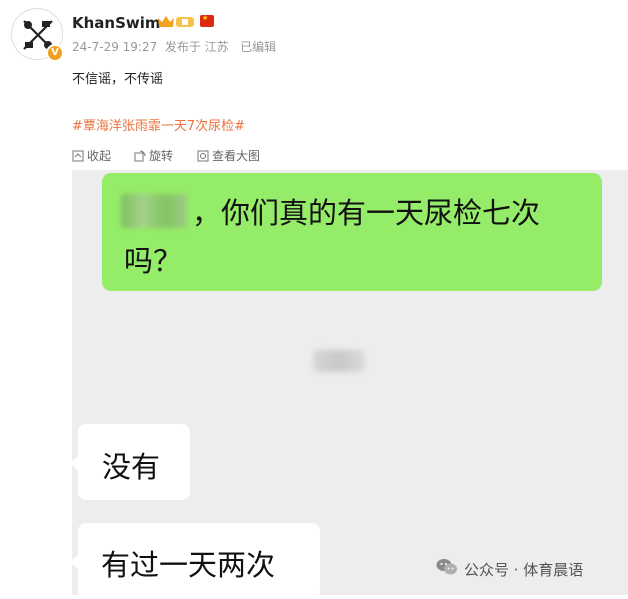  Describe the element at coordinates (161, 156) in the screenshot. I see `rotate-label: 旋转` at that location.